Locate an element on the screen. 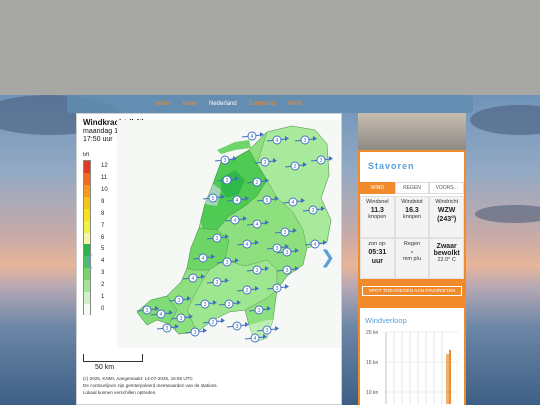 The width and height of the screenshot is (540, 405). stat-label: Zwaar bewolkt is located at coordinates (446, 249).